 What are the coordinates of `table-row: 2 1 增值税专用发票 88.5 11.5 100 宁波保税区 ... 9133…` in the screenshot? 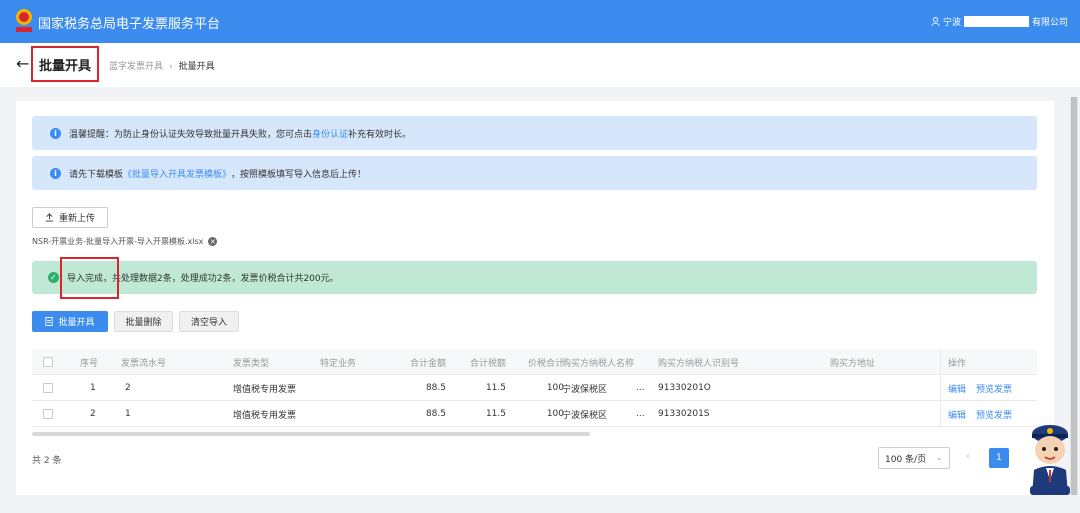 It's located at (534, 414).